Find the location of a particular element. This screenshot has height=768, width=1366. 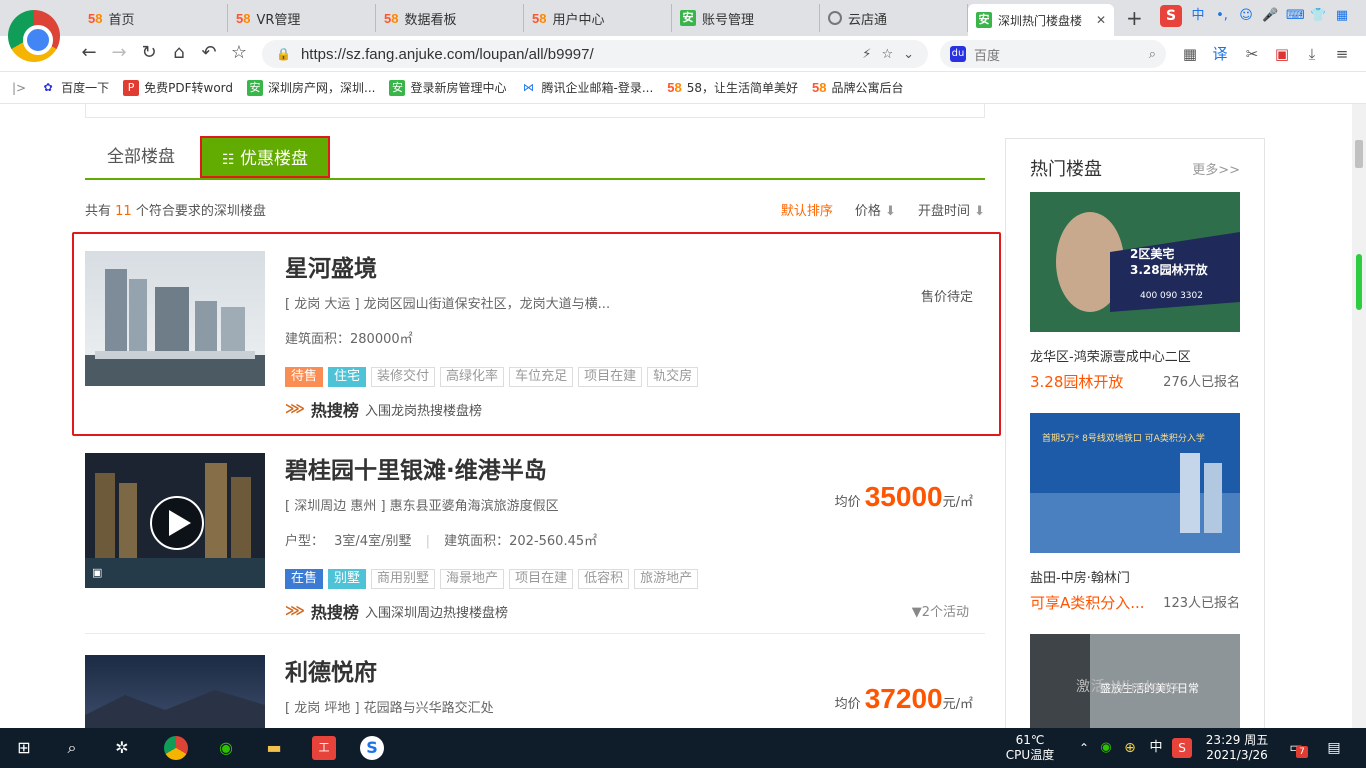

wechat-icon: ◉ is located at coordinates (226, 748).